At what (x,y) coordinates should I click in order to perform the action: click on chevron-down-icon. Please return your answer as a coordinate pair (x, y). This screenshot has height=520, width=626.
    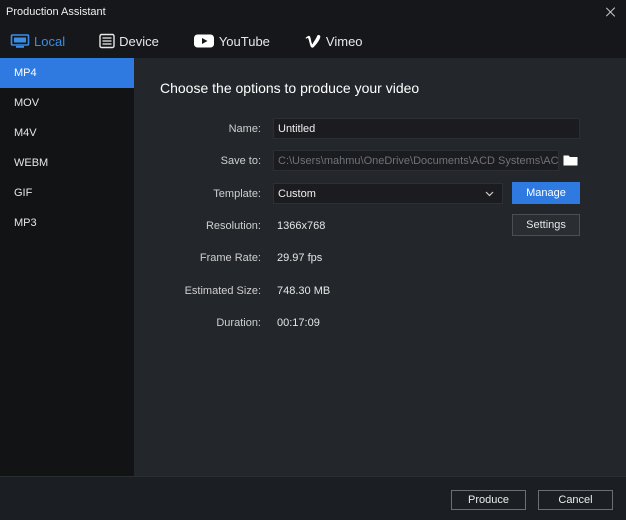
    Looking at the image, I should click on (489, 194).